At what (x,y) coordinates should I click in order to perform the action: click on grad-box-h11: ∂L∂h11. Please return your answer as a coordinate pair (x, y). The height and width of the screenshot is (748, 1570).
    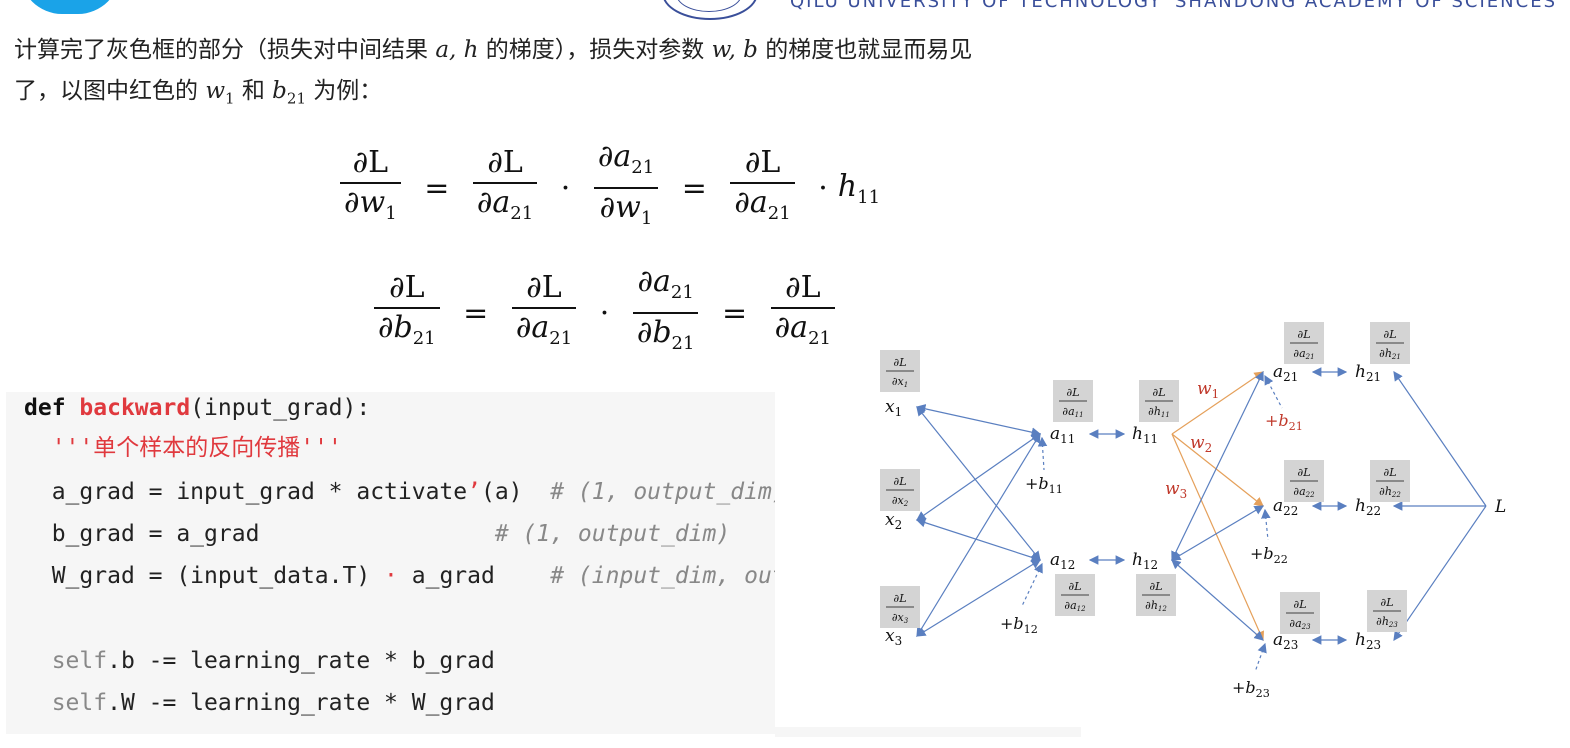
    Looking at the image, I should click on (1159, 401).